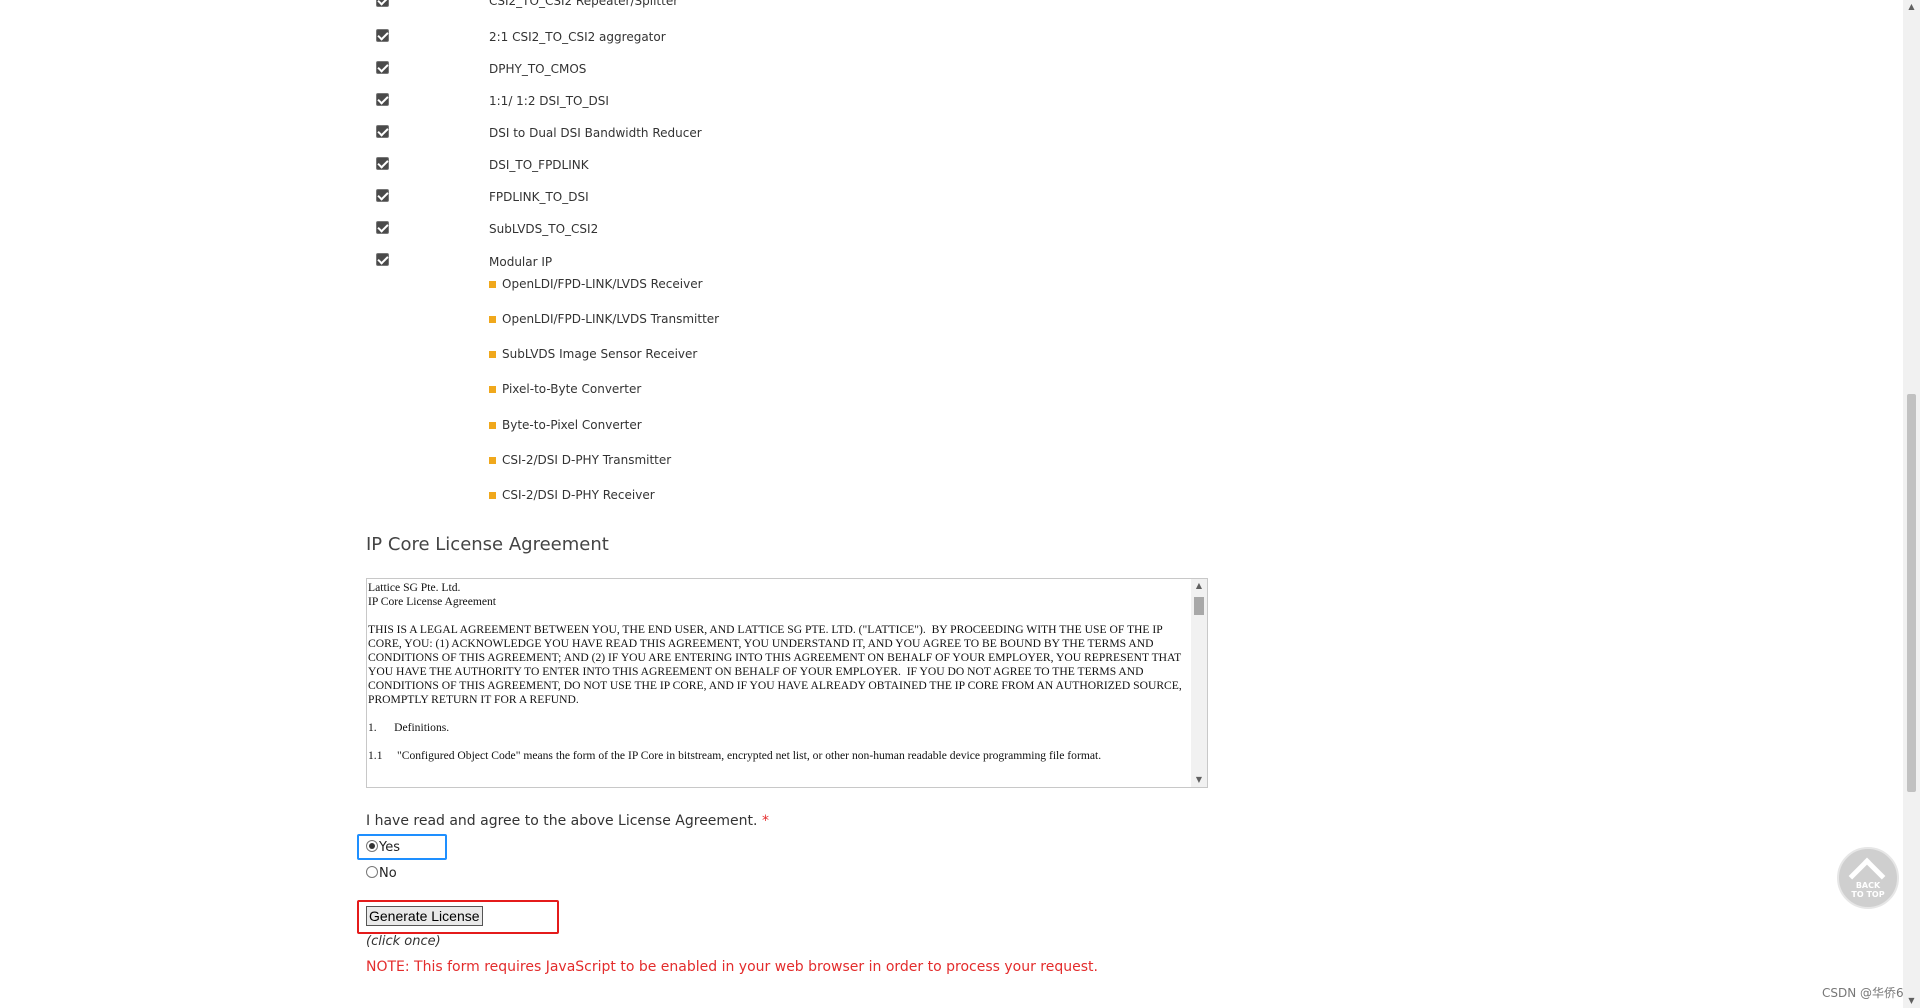 Image resolution: width=1920 pixels, height=1008 pixels. Describe the element at coordinates (666, 103) in the screenshot. I see `ip-row: 1:1/ 1:2 DSI_TO_DSI` at that location.